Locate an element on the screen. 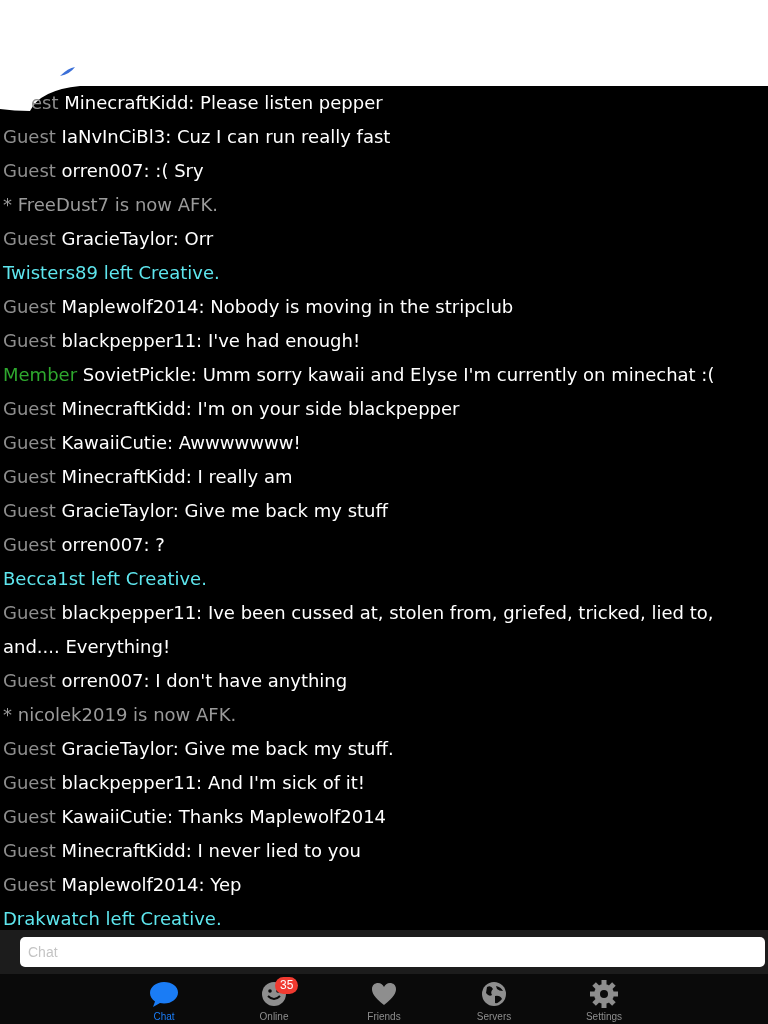 The image size is (768, 1024). tab-button: Chat is located at coordinates (164, 999).